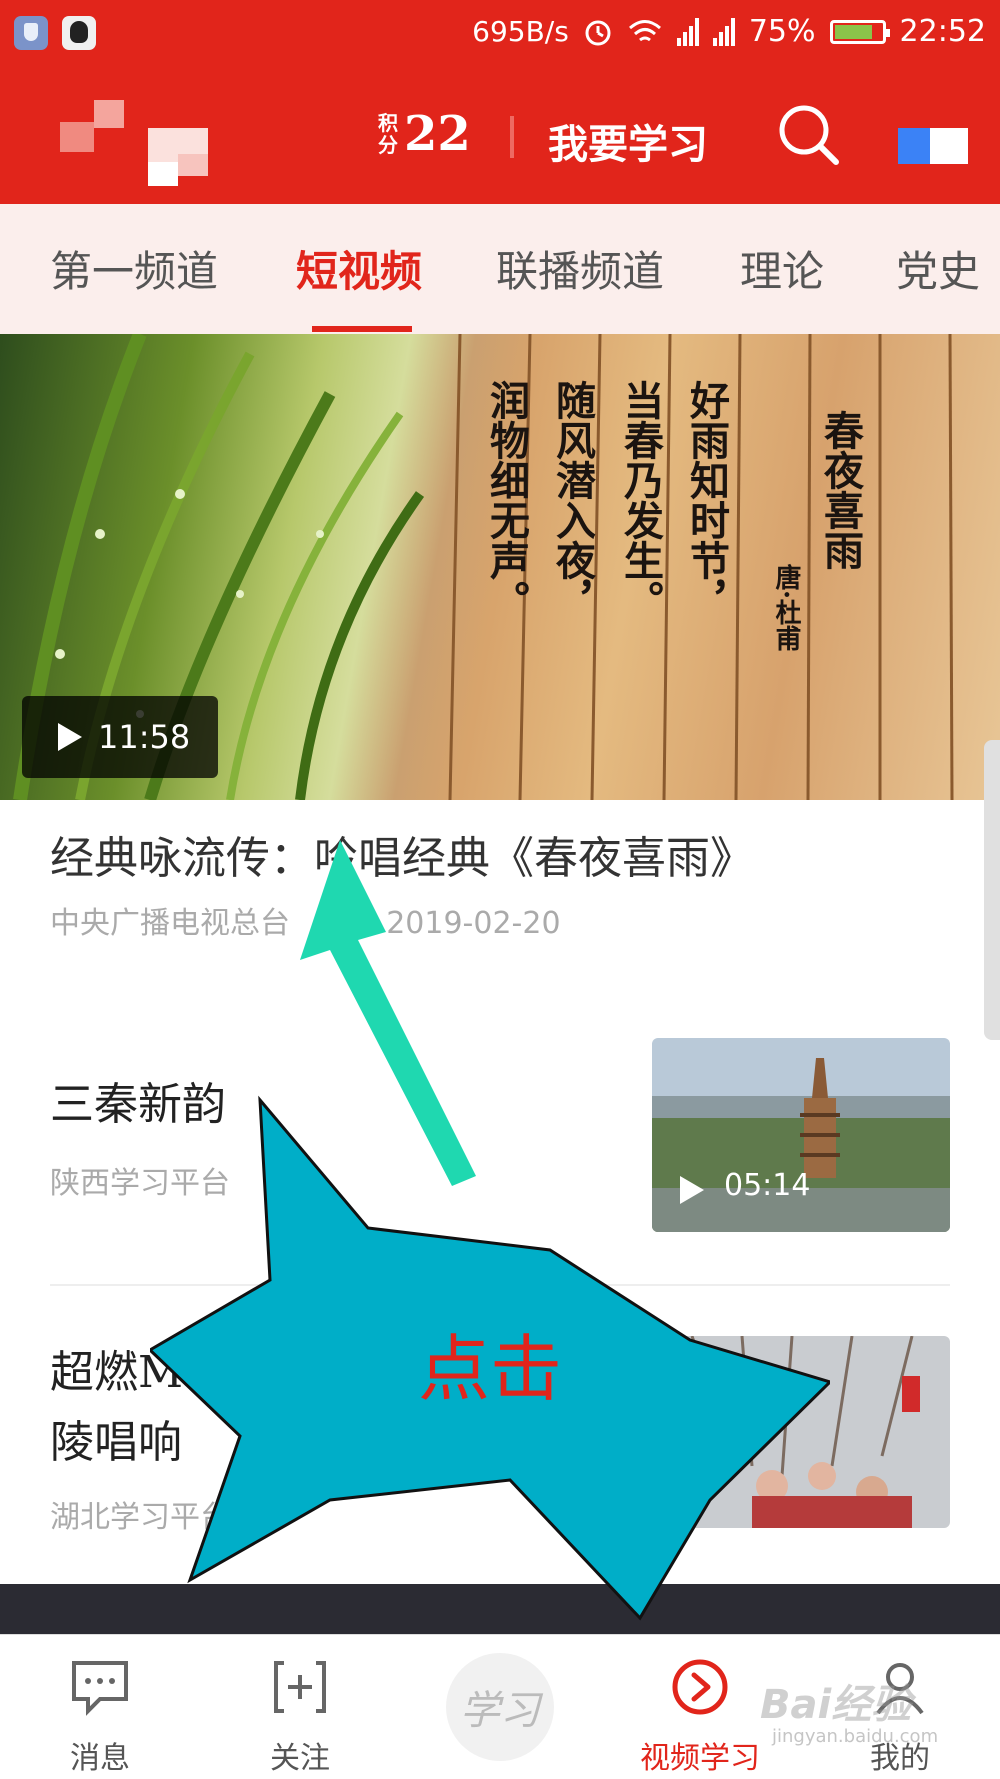 The width and height of the screenshot is (1000, 1779). What do you see at coordinates (580, 268) in the screenshot?
I see `tab-broadcast-channel: 联播频道` at bounding box center [580, 268].